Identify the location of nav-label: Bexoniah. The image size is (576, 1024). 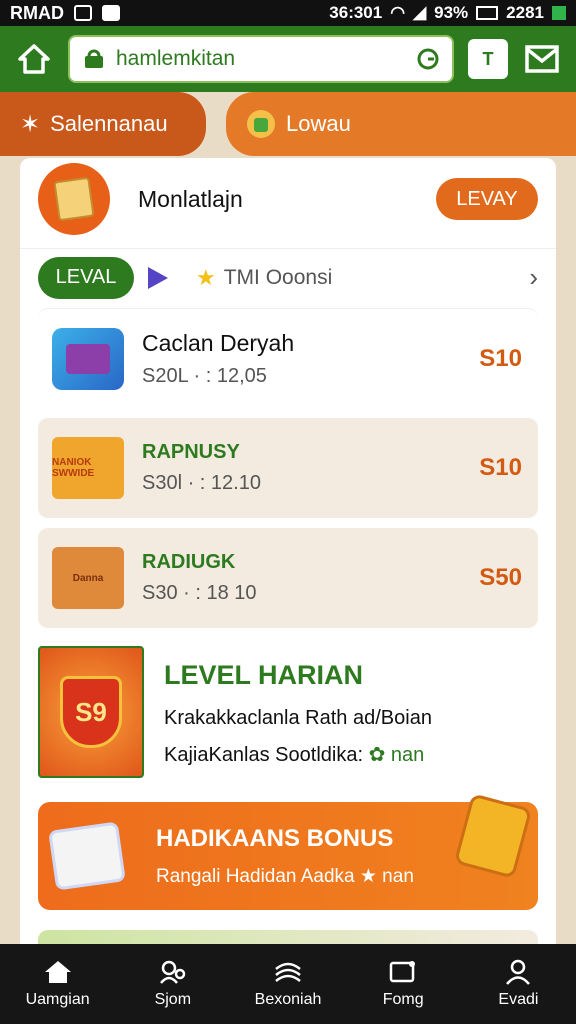
(288, 999).